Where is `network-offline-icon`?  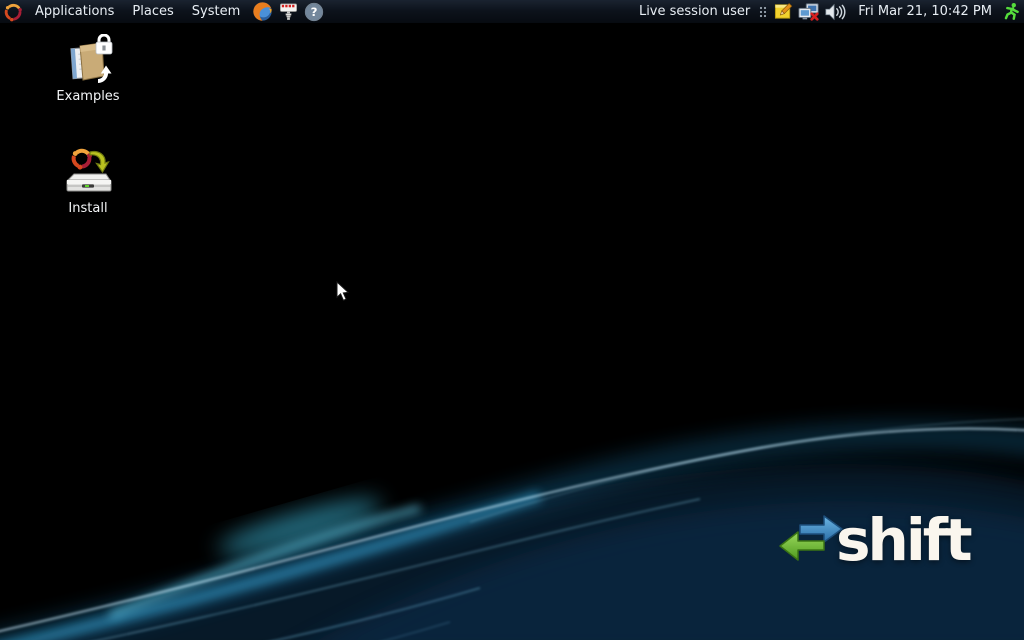 network-offline-icon is located at coordinates (809, 12).